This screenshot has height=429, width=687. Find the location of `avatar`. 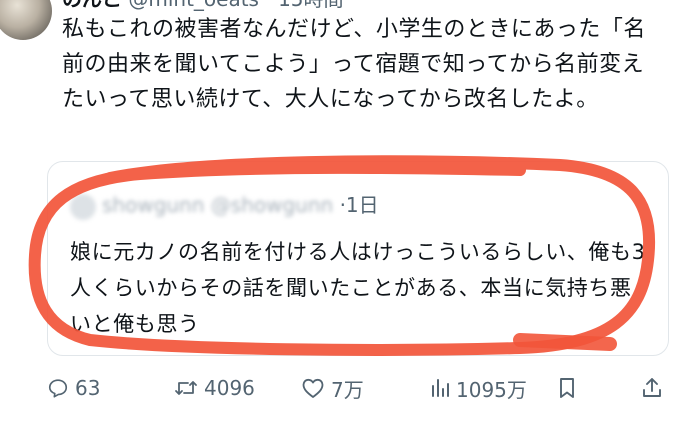

avatar is located at coordinates (26, 20).